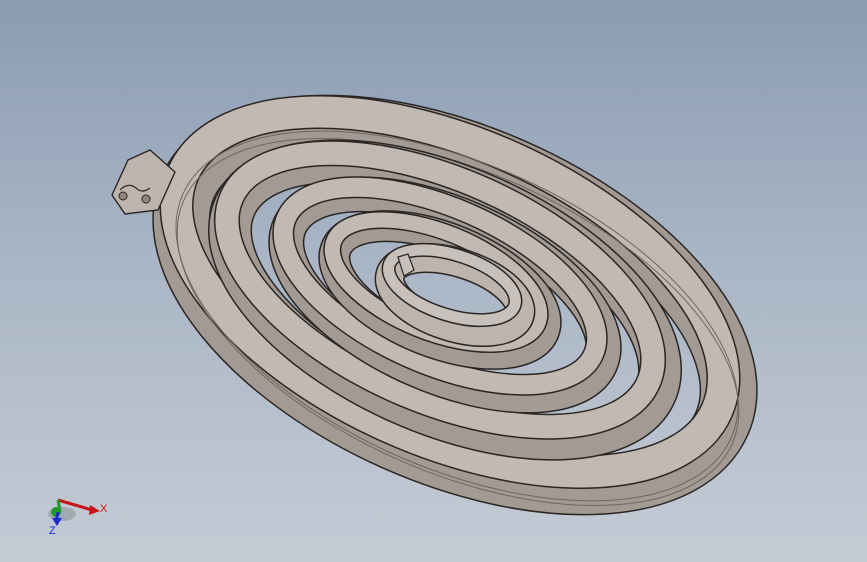 This screenshot has height=562, width=867. I want to click on x-axis-label: X, so click(104, 509).